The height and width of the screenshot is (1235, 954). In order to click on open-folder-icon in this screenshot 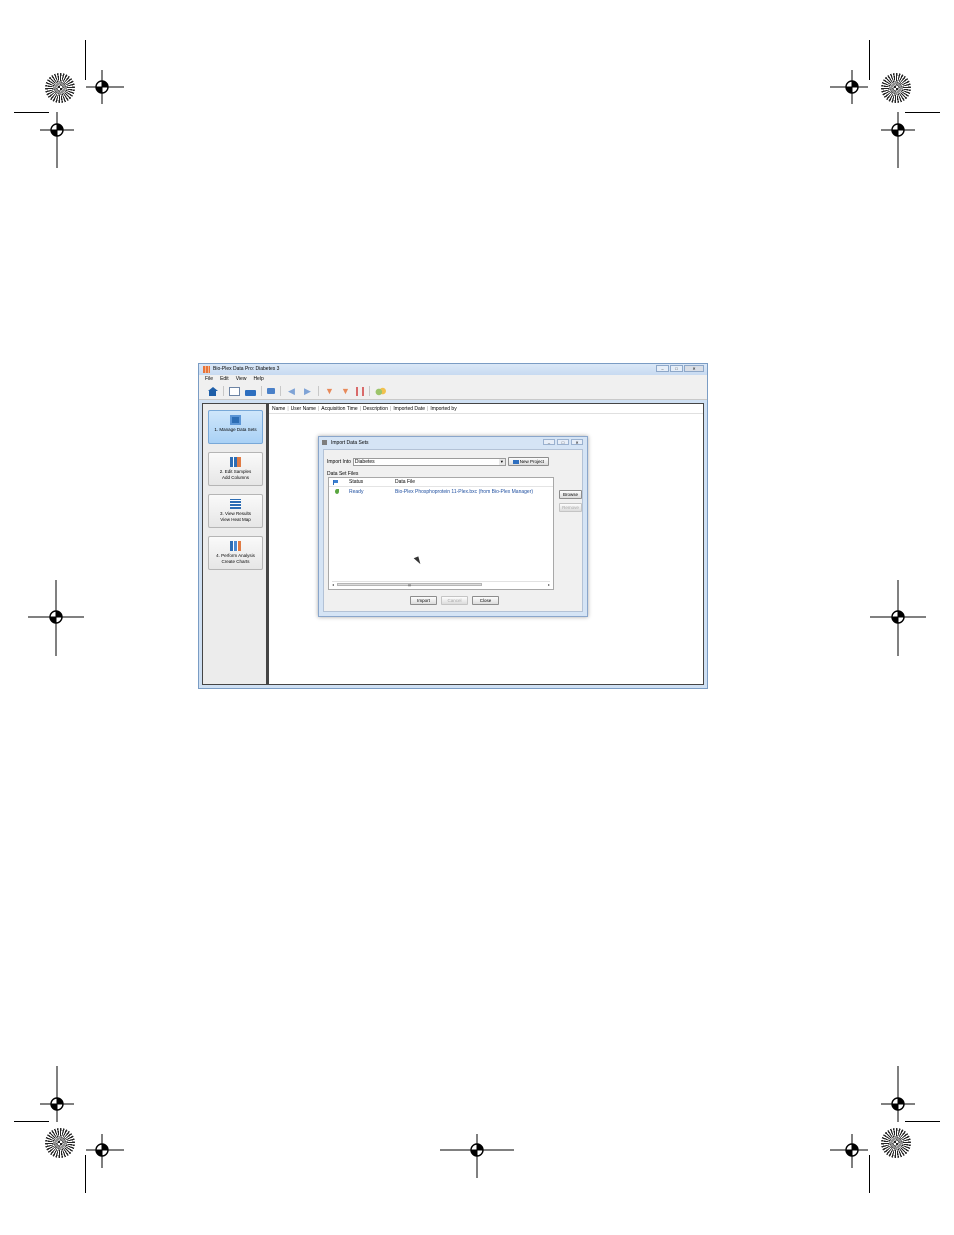, I will do `click(250, 392)`.